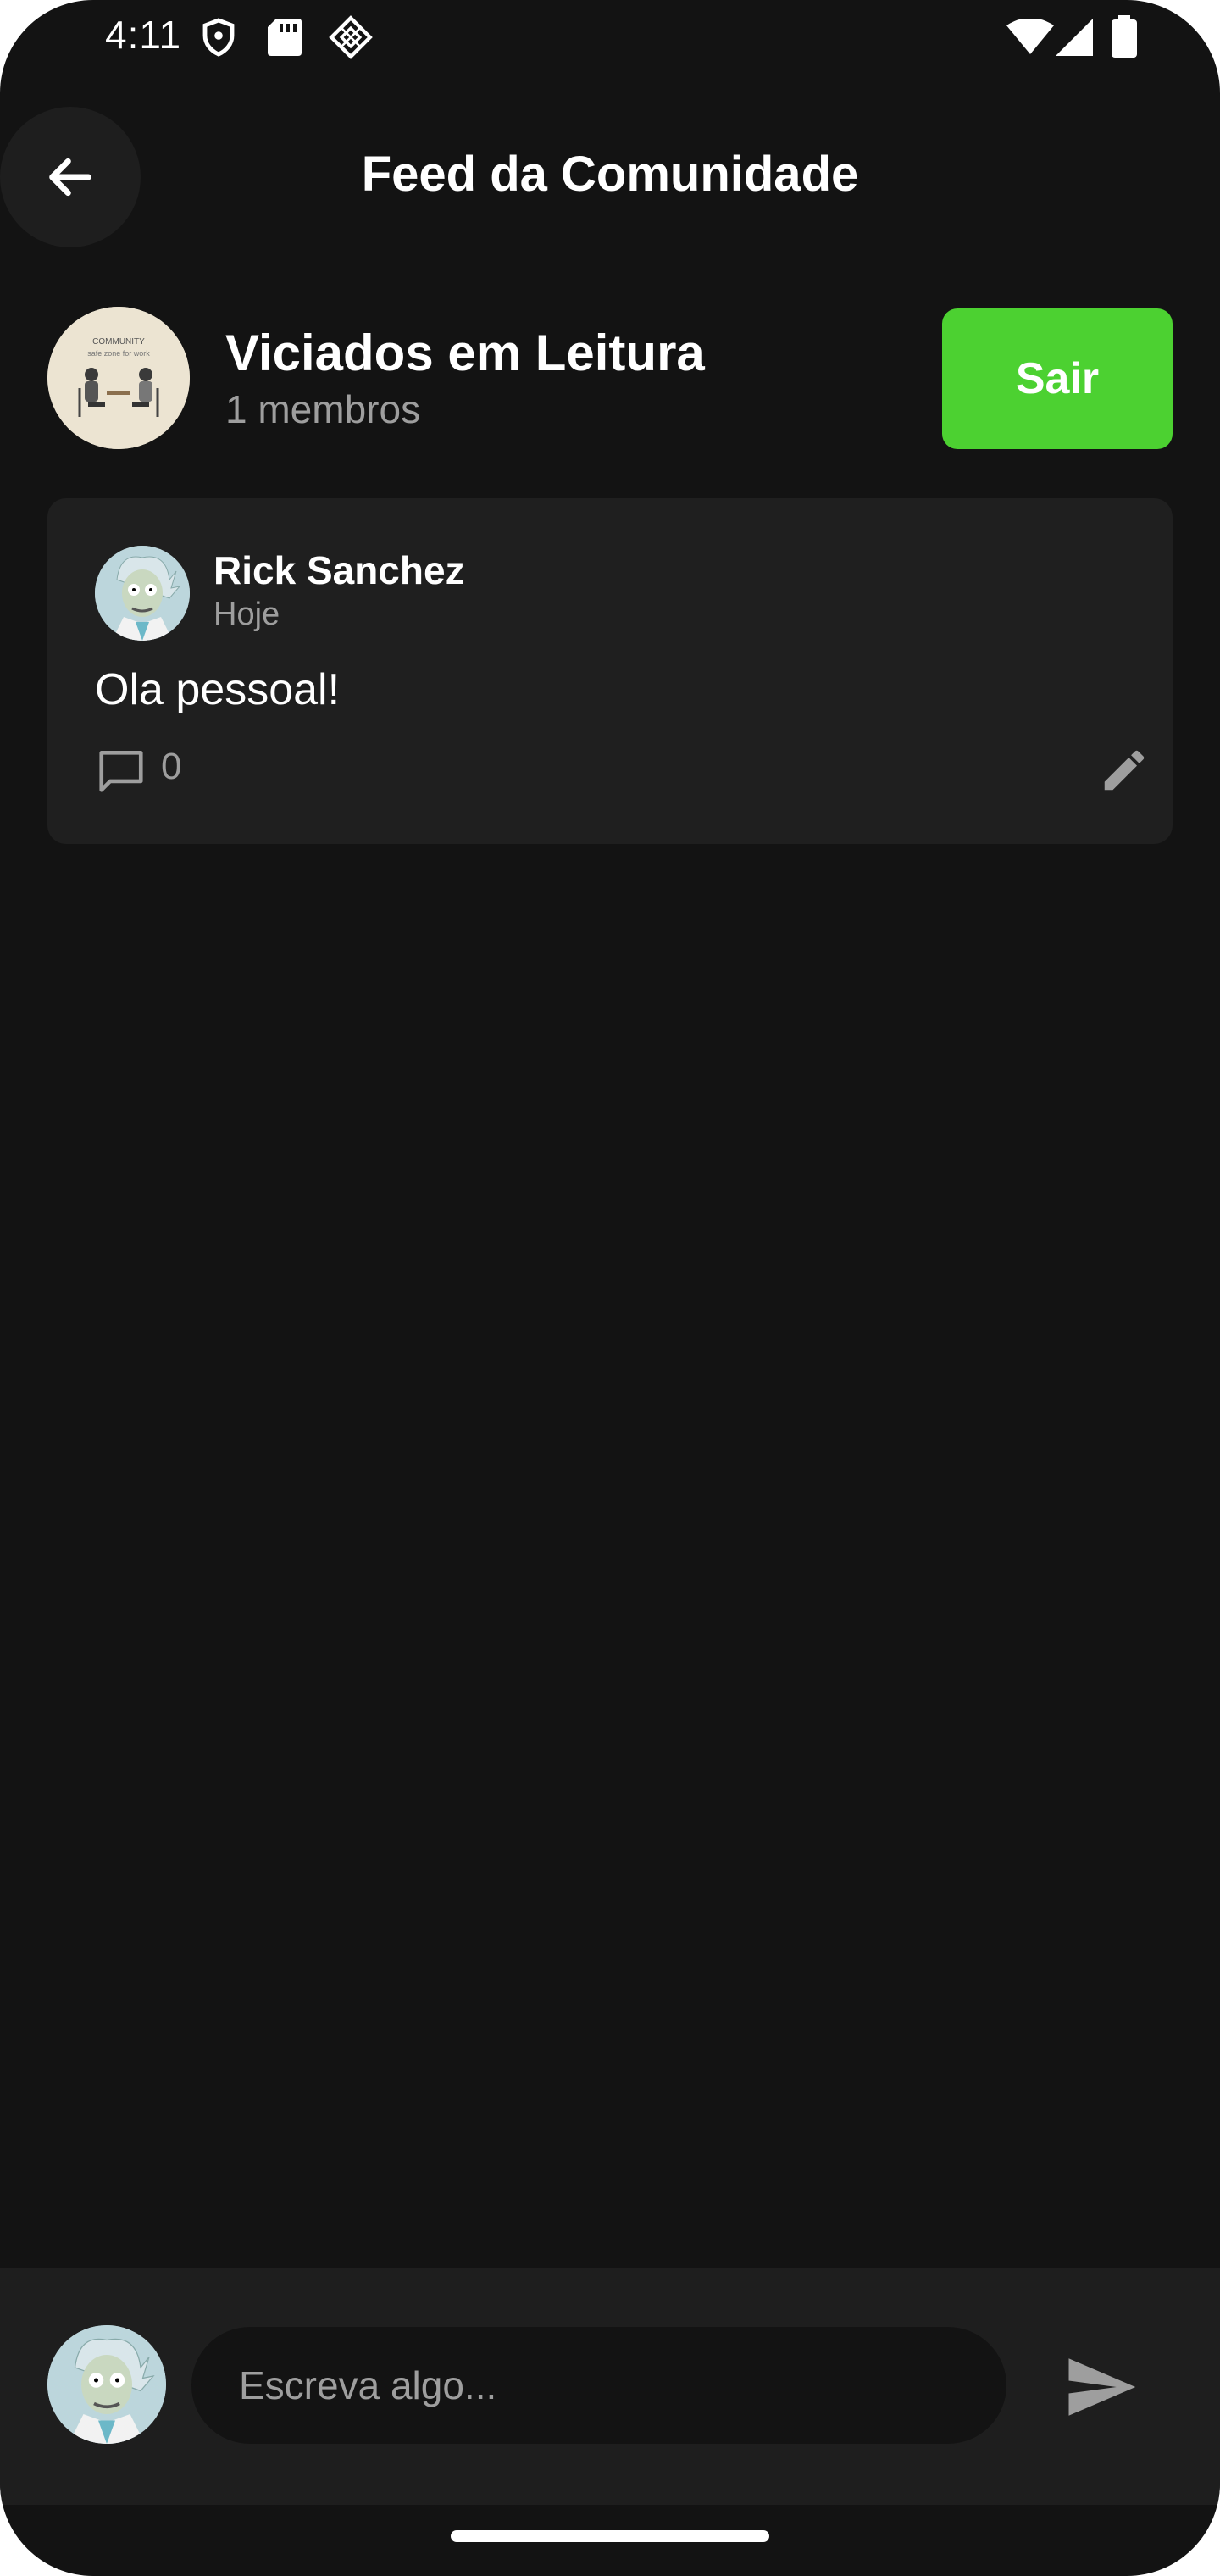 The height and width of the screenshot is (2576, 1220). What do you see at coordinates (465, 353) in the screenshot?
I see `community-name: Viciados em Leitura` at bounding box center [465, 353].